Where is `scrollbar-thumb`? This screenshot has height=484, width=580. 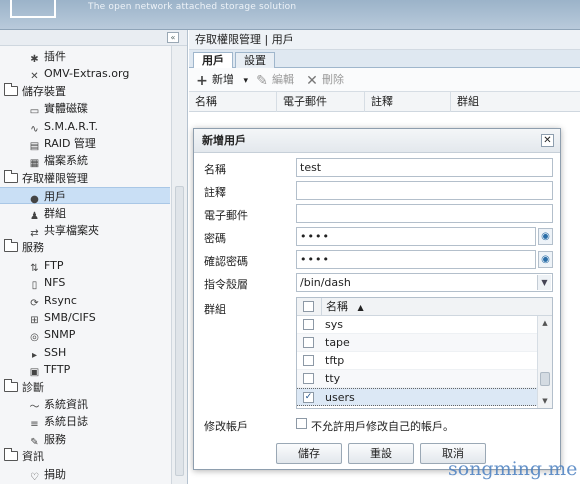 scrollbar-thumb is located at coordinates (179, 331).